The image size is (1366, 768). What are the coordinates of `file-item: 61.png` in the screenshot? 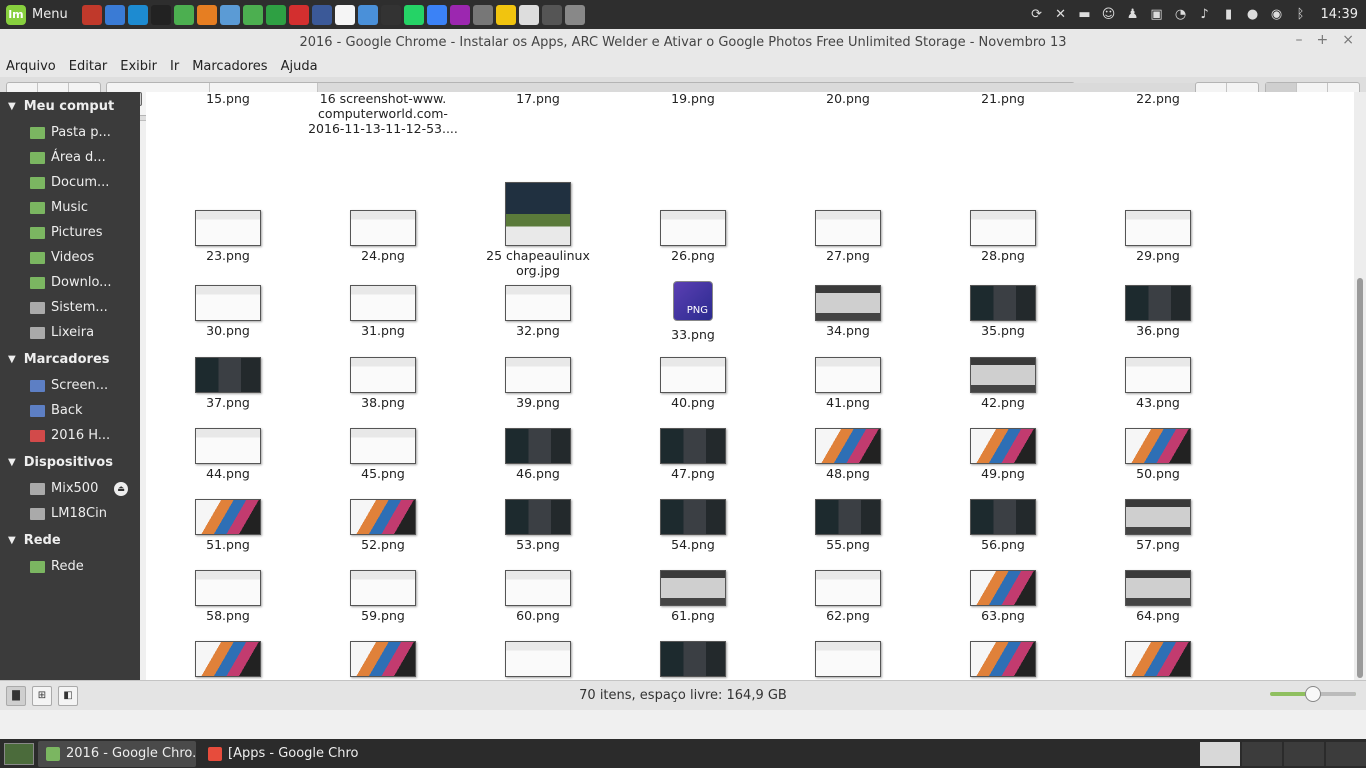 It's located at (693, 596).